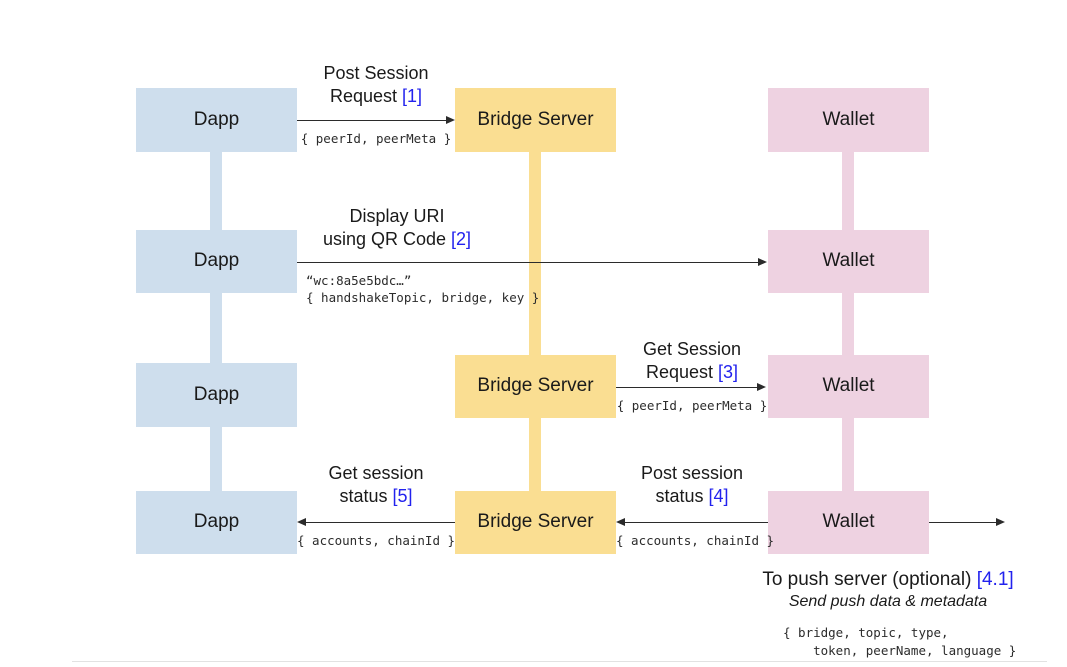 The image size is (1067, 667). I want to click on message-label-1: Post Session Request [1], so click(376, 84).